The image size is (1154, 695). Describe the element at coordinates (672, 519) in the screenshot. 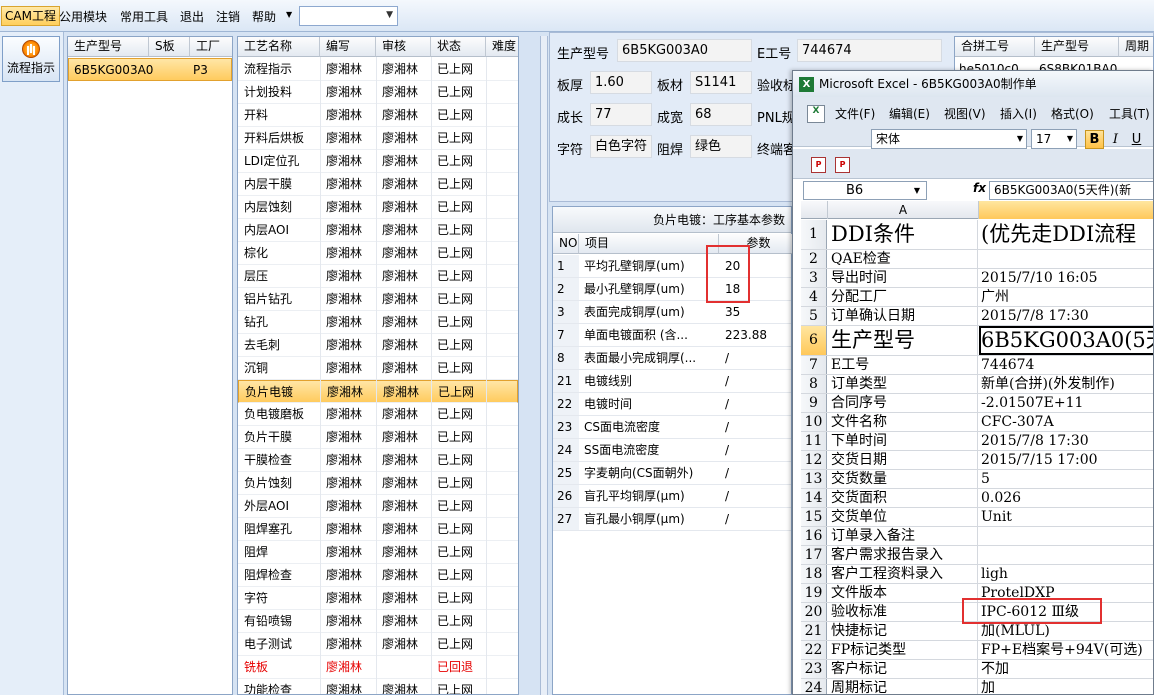

I see `table-row: 27 盲孔最小铜厚(μm) /` at that location.